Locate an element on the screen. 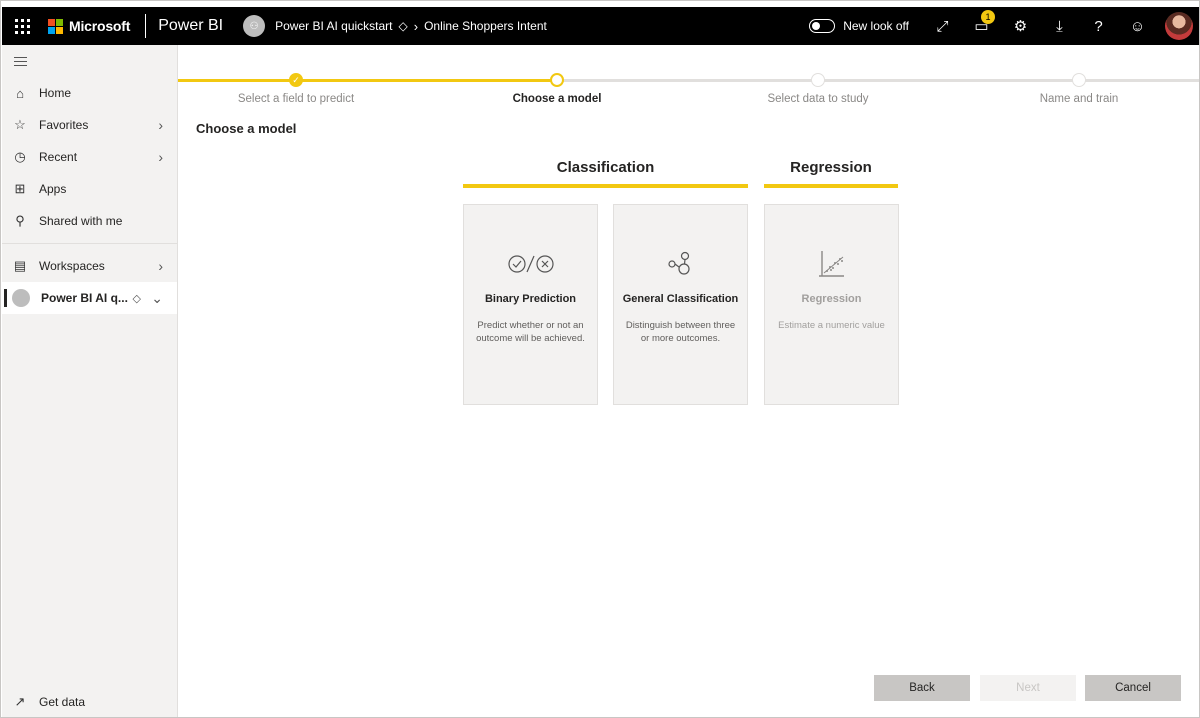  breadcrumb-report: Online Shoppers Intent is located at coordinates (485, 26).